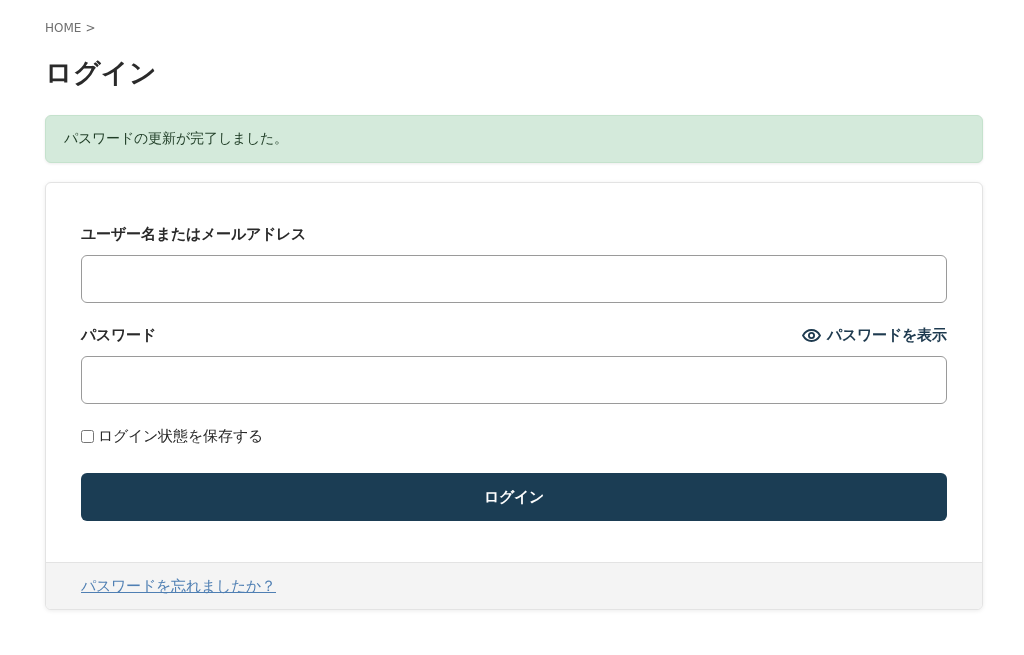  Describe the element at coordinates (193, 234) in the screenshot. I see `field-label: ユーザー名またはメールアドレス` at that location.